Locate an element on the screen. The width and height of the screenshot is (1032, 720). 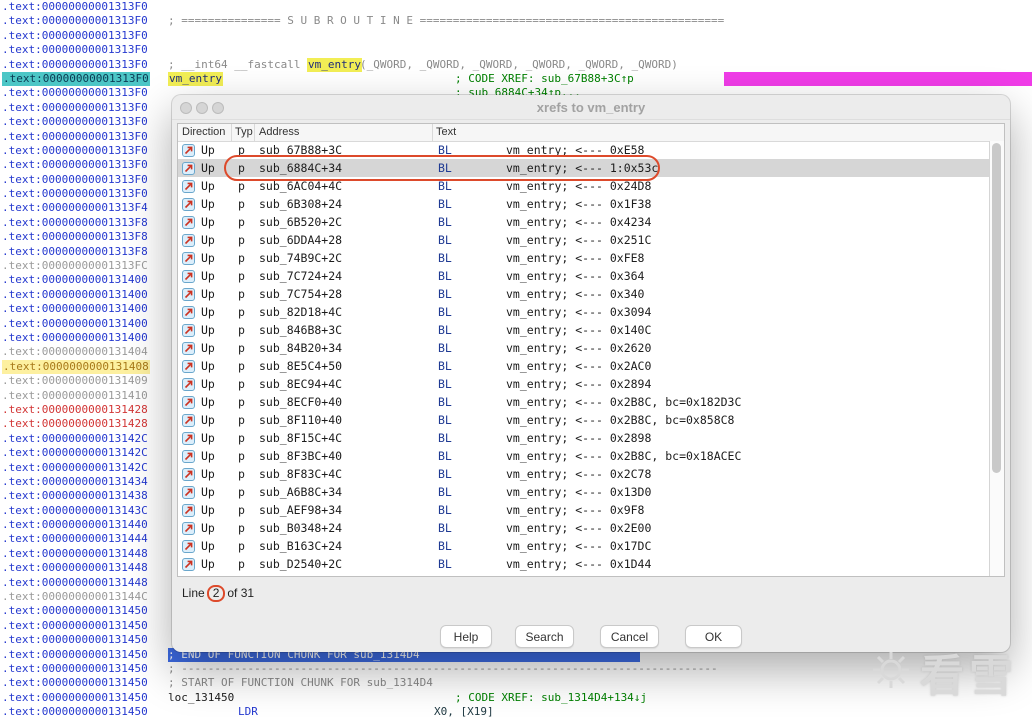
address-label: .text:00000000001313FC is located at coordinates (75, 266).